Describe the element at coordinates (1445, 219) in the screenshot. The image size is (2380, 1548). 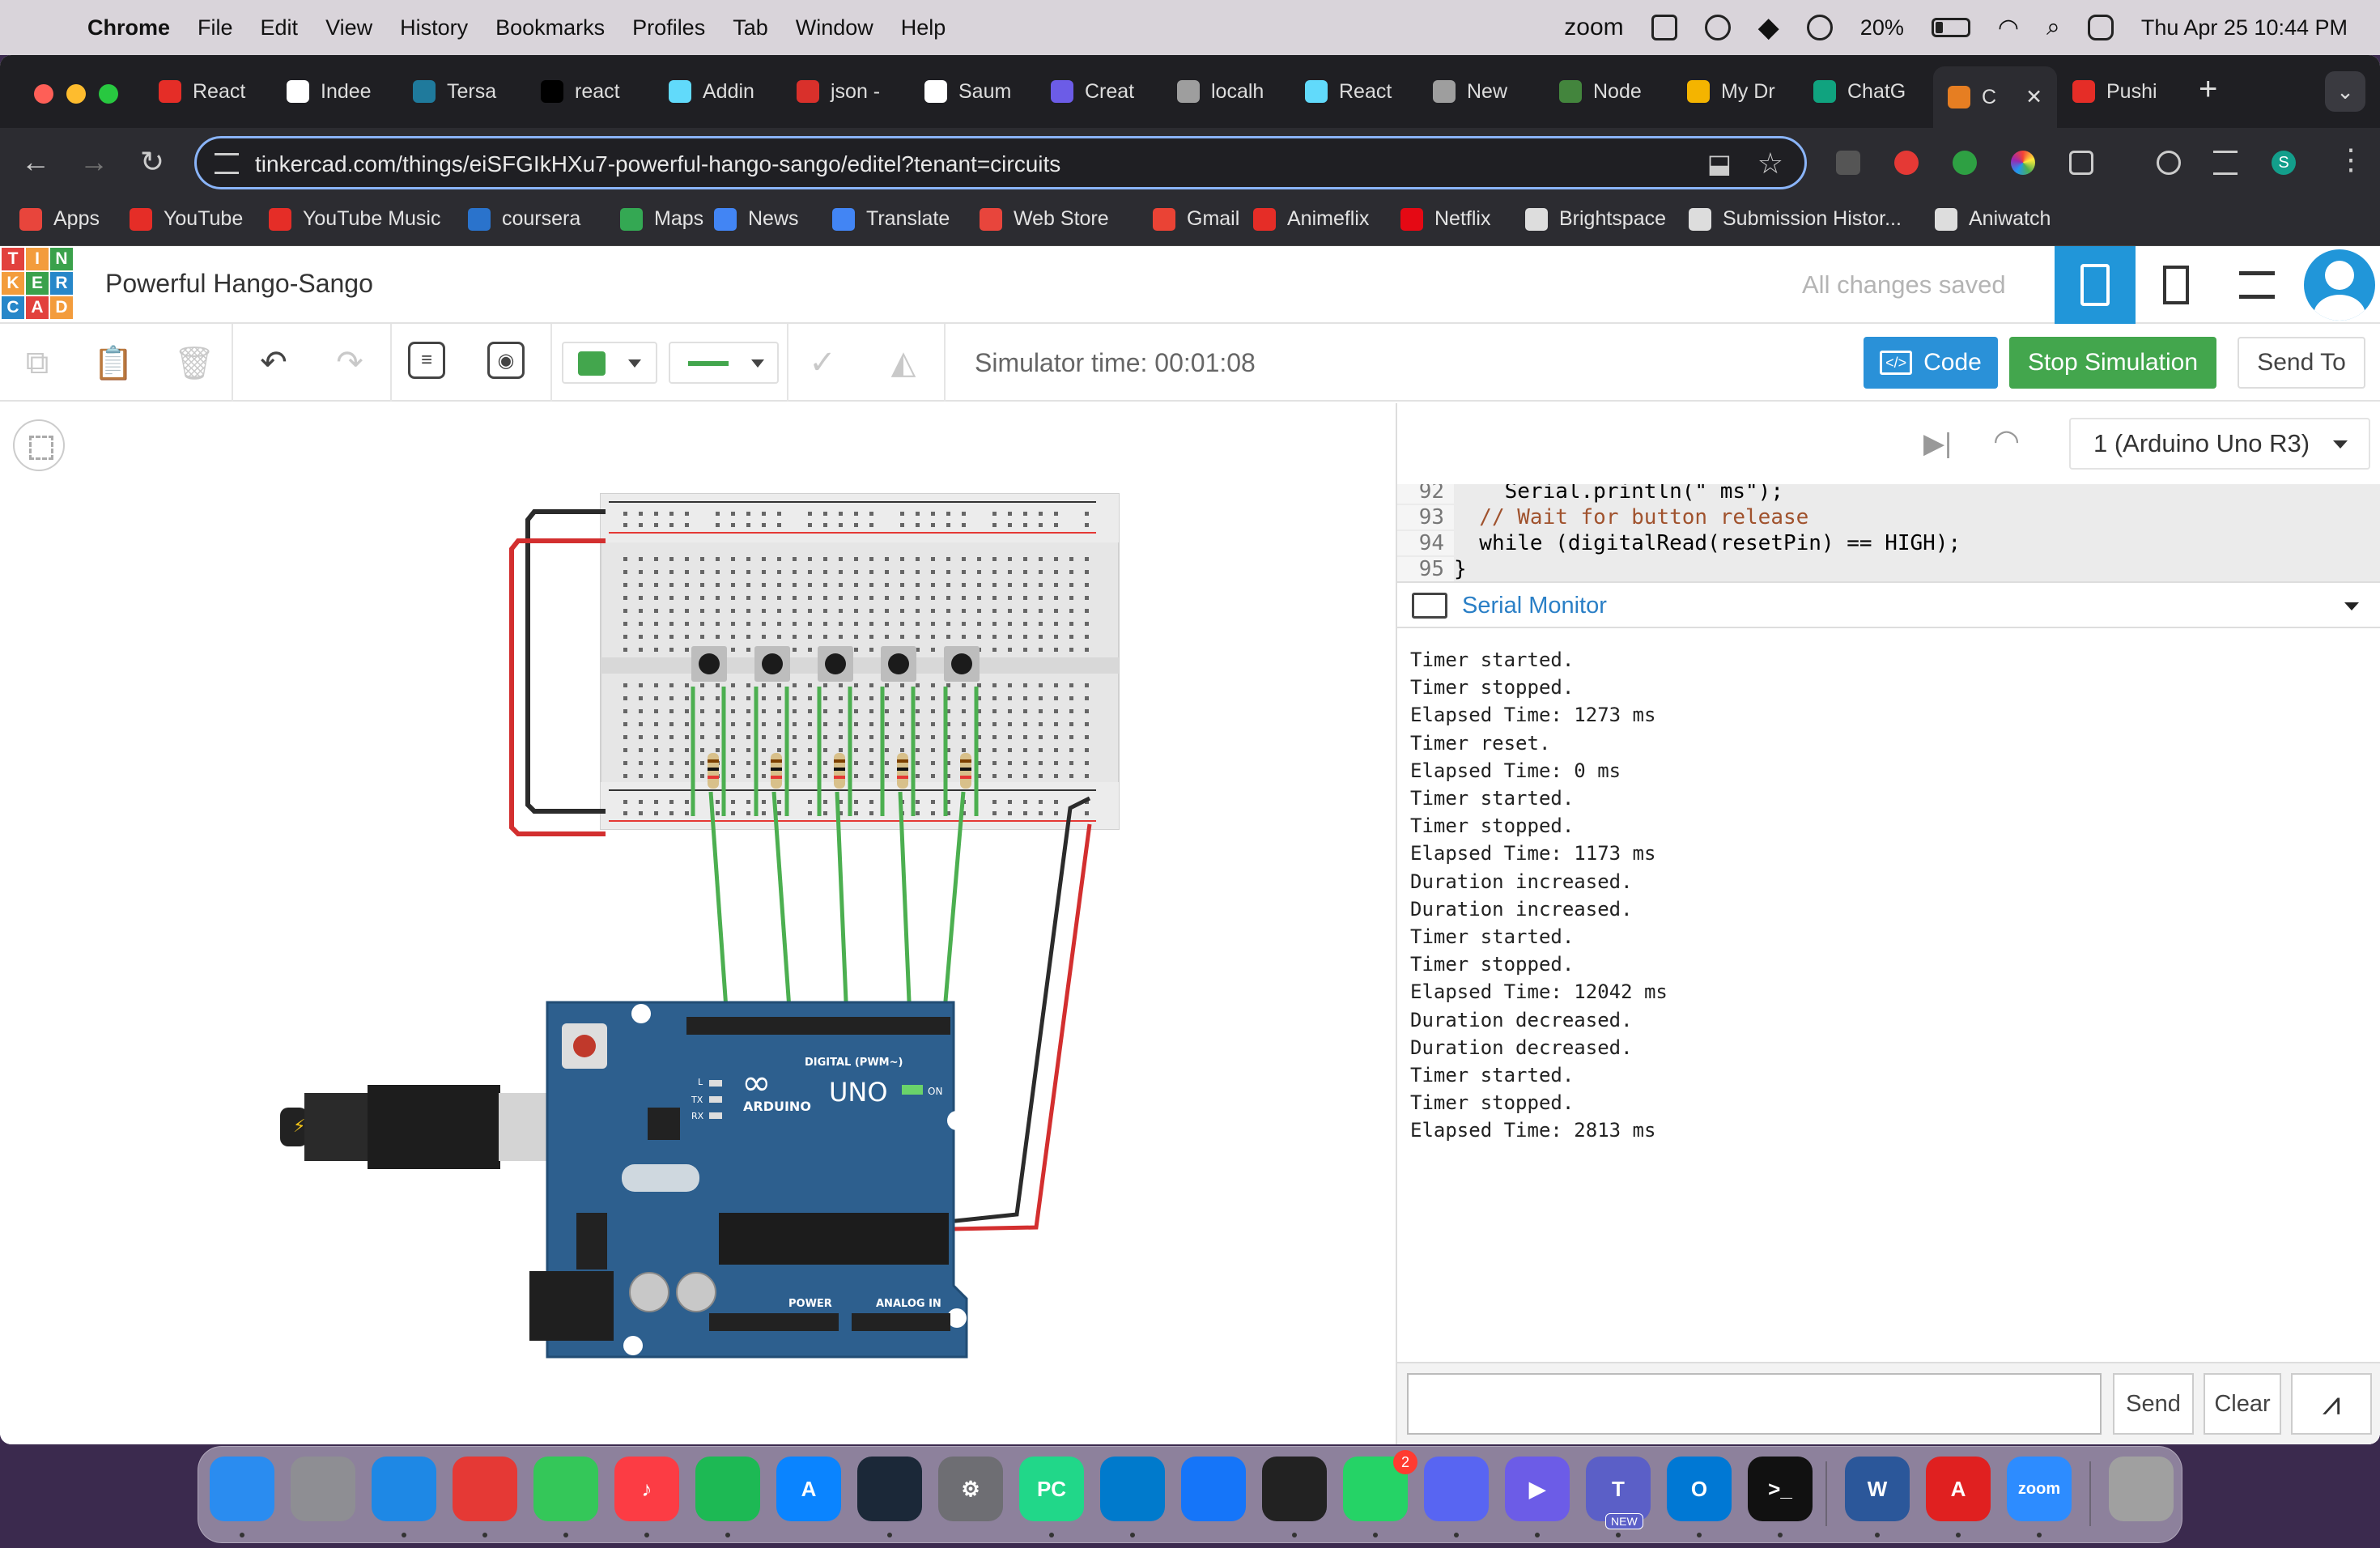
I see `bookmark-item: Netflix` at that location.